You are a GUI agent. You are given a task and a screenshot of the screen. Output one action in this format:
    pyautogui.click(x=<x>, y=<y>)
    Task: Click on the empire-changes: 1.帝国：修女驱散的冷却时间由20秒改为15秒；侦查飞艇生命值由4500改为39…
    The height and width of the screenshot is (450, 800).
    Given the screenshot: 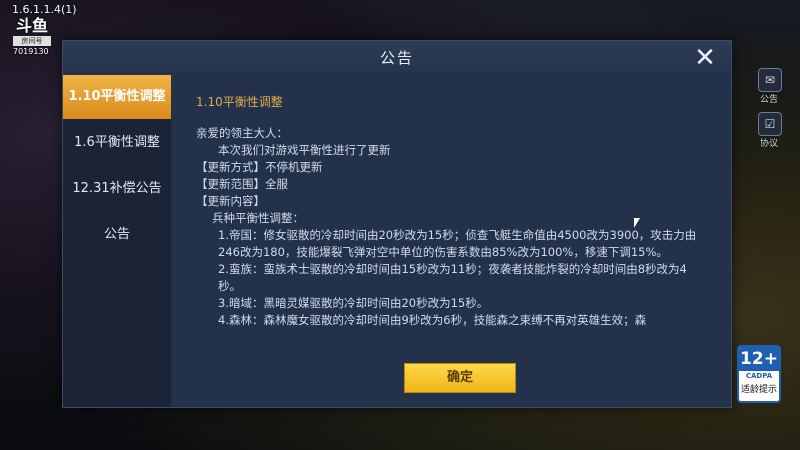 What is the action you would take?
    pyautogui.click(x=457, y=243)
    